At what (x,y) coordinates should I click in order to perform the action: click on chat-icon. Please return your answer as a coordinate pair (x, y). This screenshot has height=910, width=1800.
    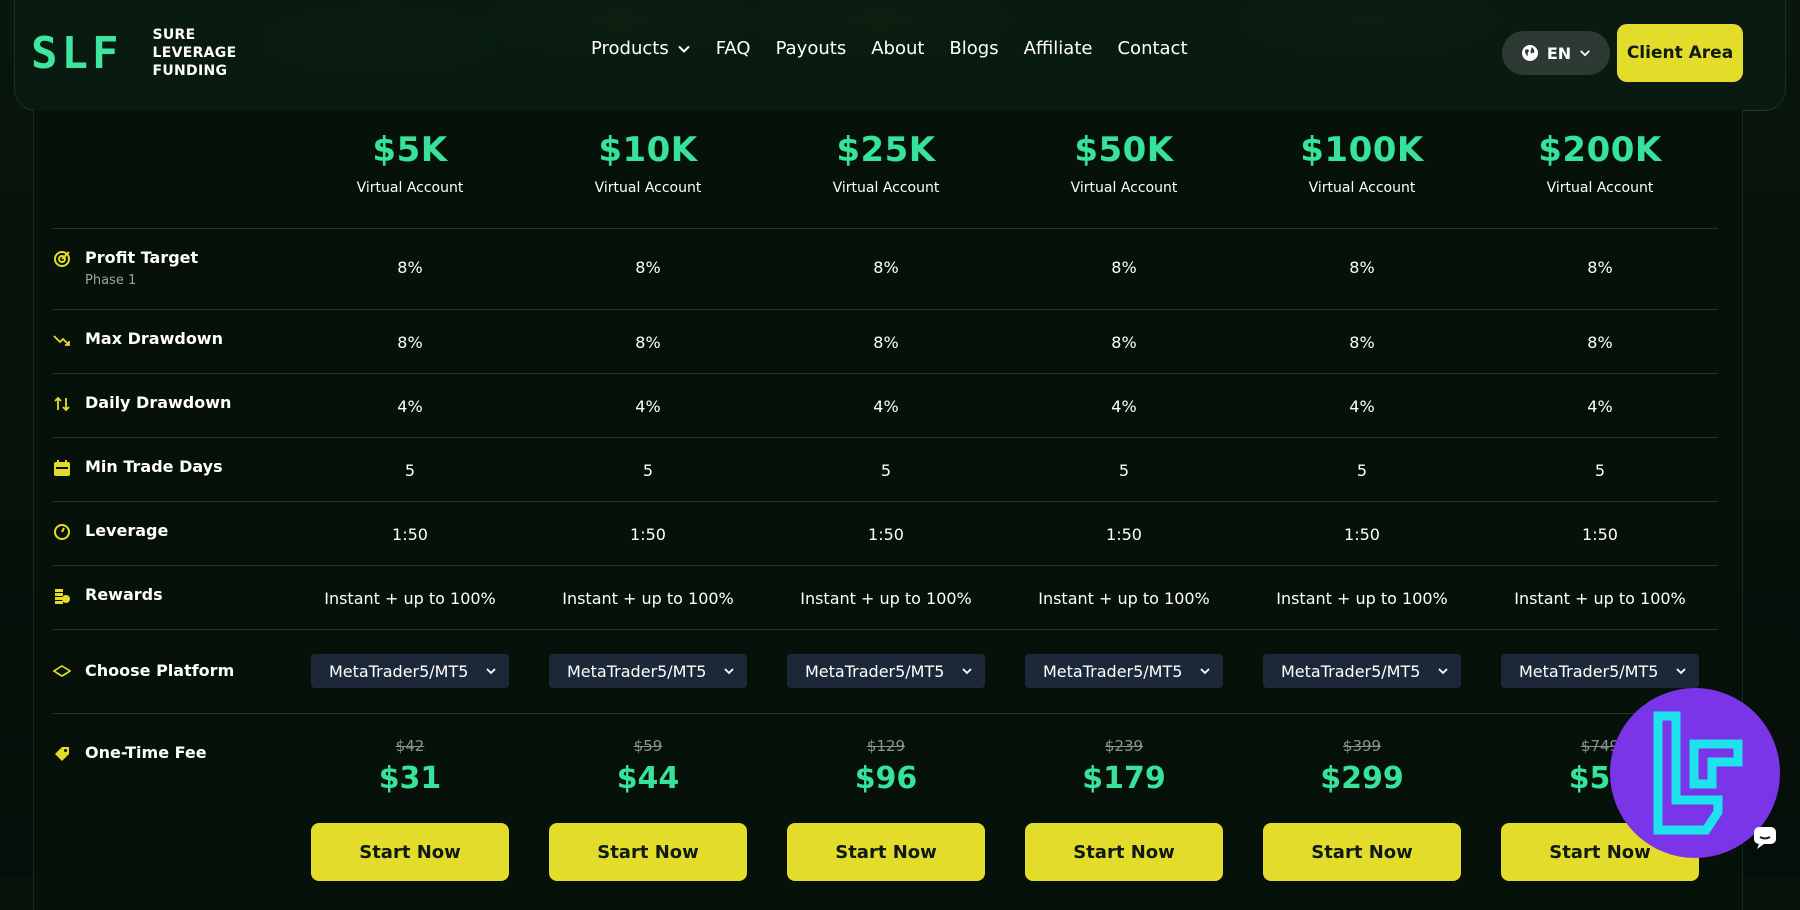
    Looking at the image, I should click on (1765, 837).